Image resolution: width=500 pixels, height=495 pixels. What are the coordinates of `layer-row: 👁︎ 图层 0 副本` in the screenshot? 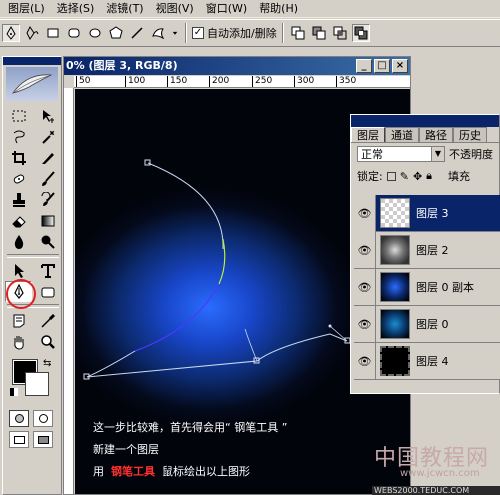 It's located at (427, 287).